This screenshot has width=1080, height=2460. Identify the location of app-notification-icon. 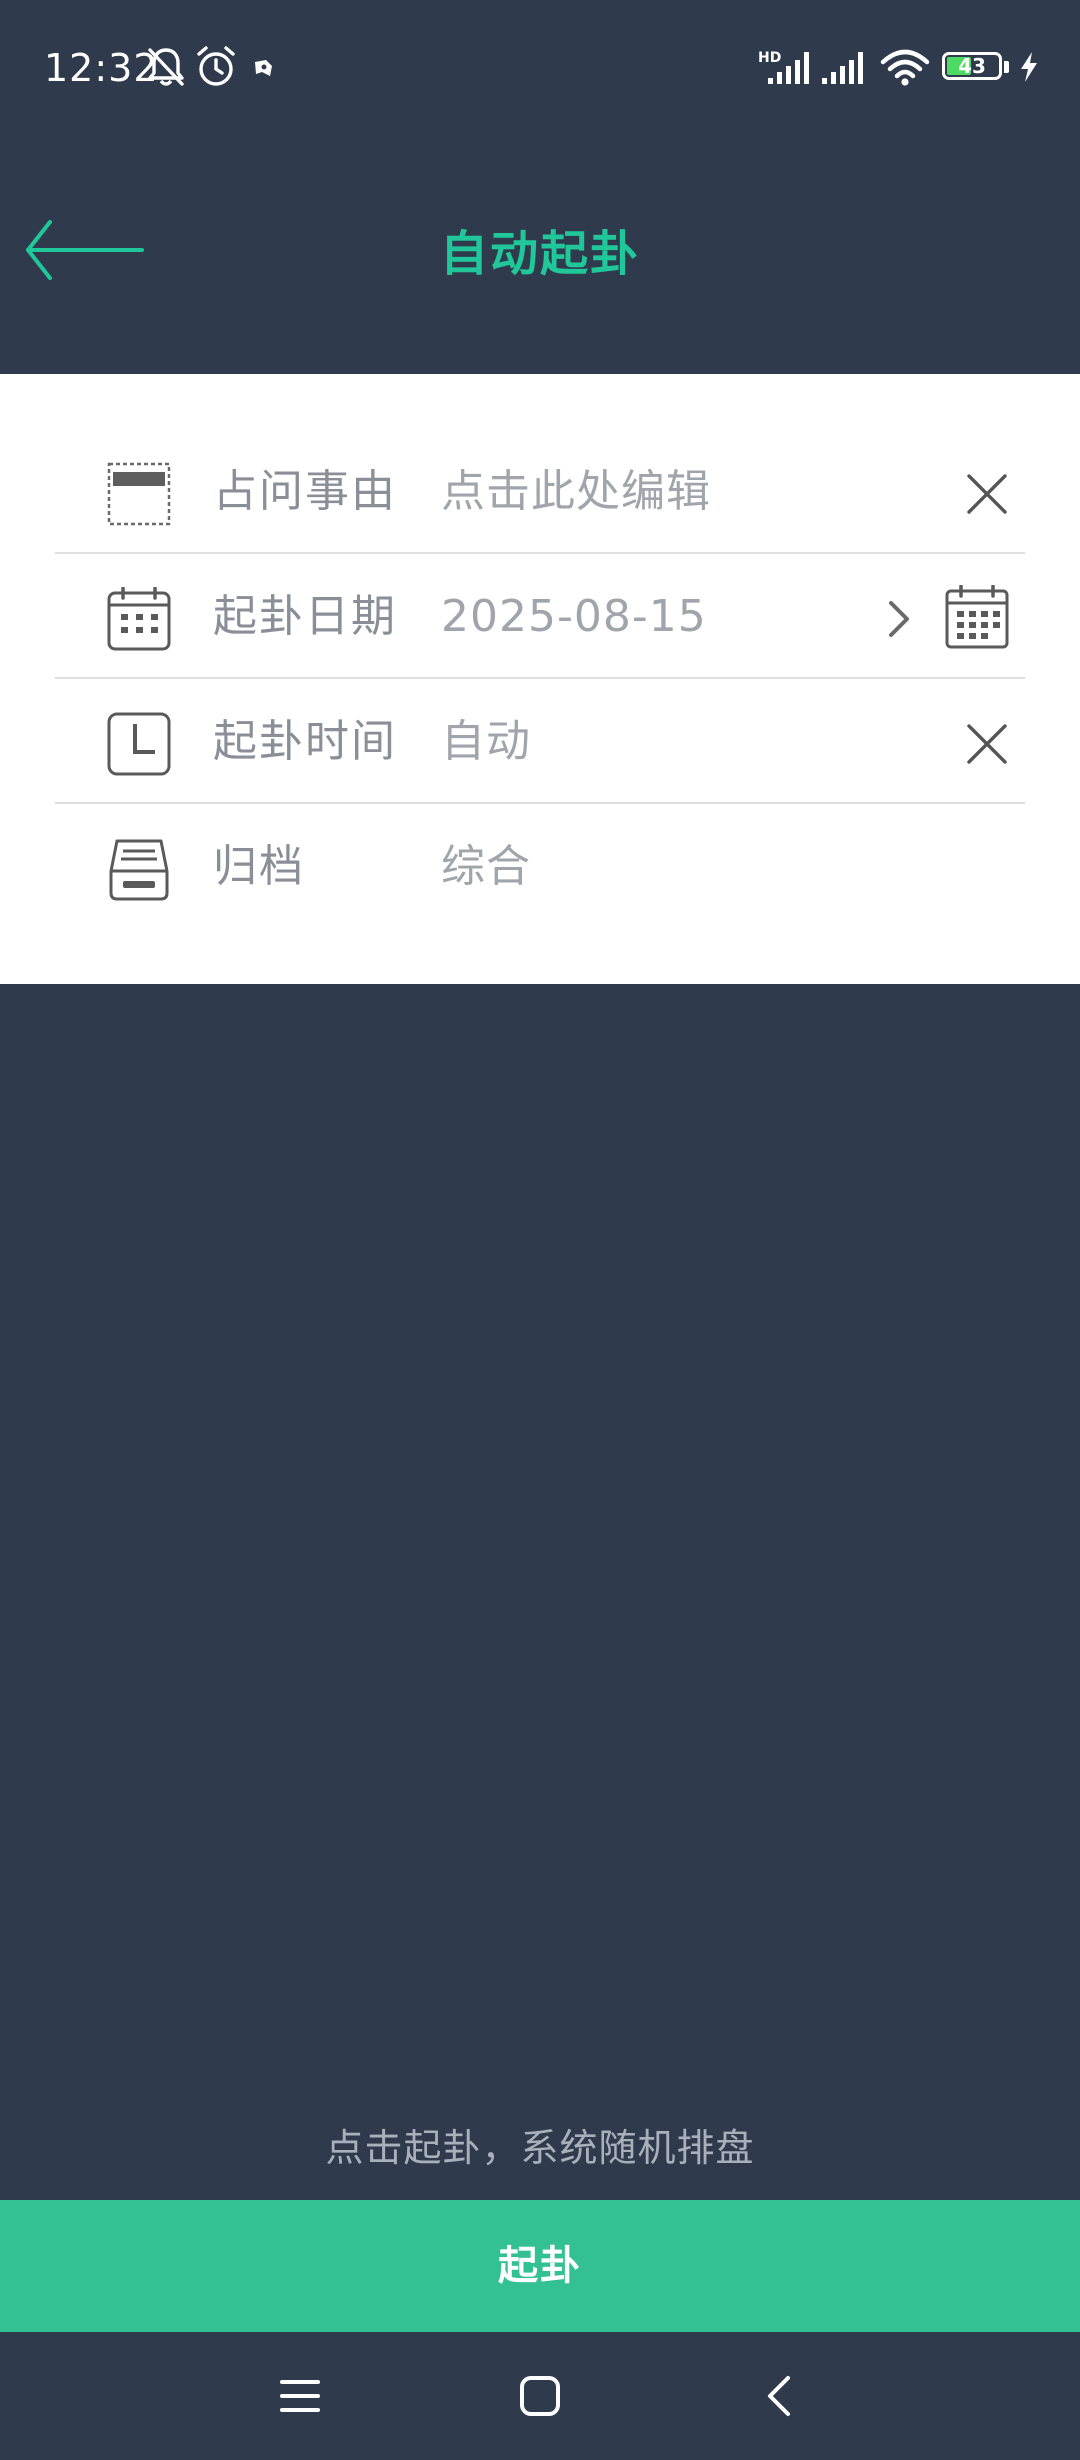
(263, 68).